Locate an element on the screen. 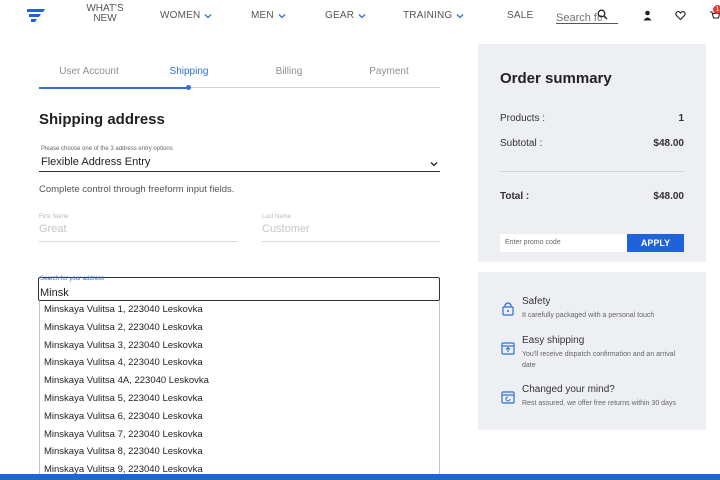 Image resolution: width=720 pixels, height=480 pixels. checkout-steps: User Account Shipping Billing Payment is located at coordinates (239, 78).